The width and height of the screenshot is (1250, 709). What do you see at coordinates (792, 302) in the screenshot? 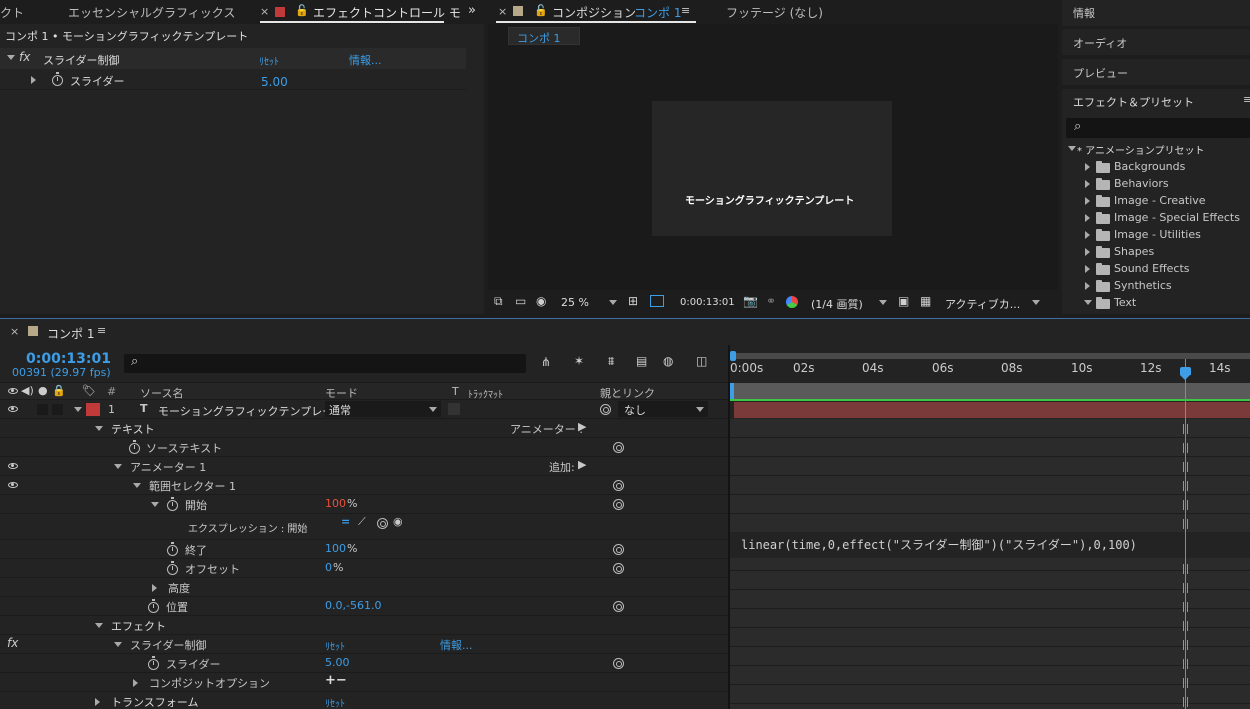
I see `color-channels-icon` at bounding box center [792, 302].